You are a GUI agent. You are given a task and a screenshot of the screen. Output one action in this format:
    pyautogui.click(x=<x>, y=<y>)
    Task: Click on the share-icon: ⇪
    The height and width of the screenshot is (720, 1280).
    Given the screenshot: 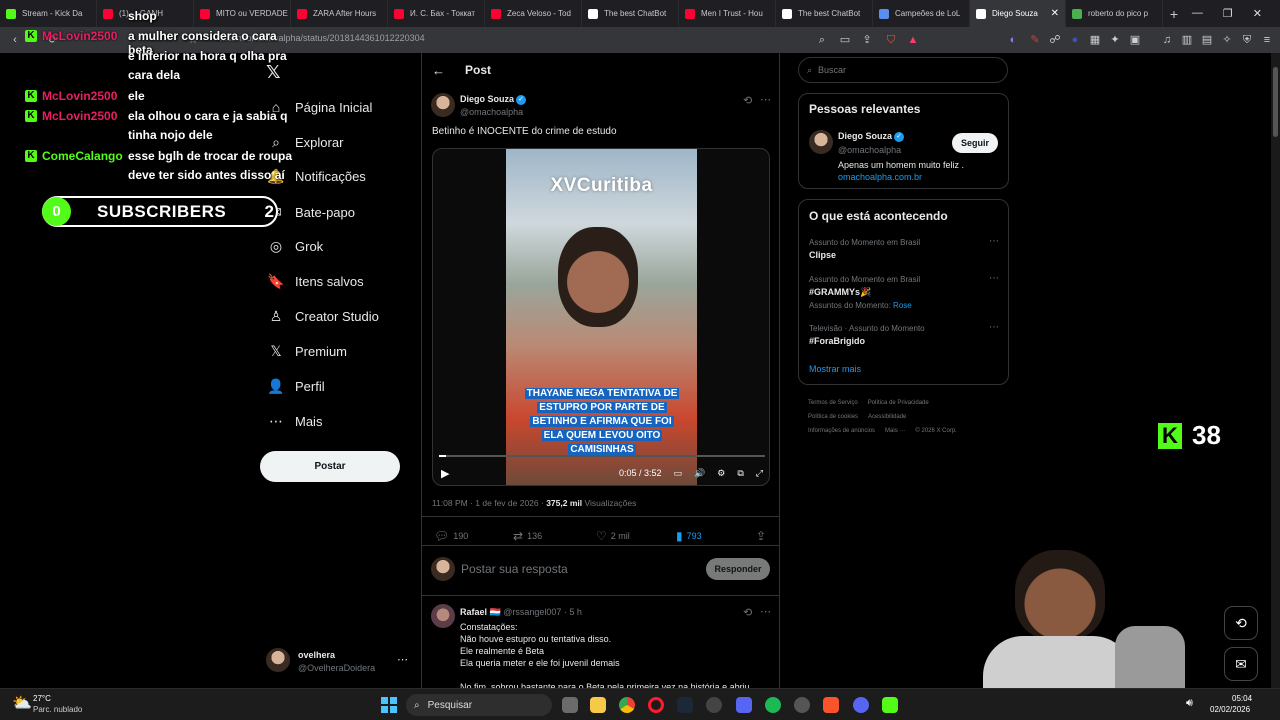 What is the action you would take?
    pyautogui.click(x=867, y=40)
    